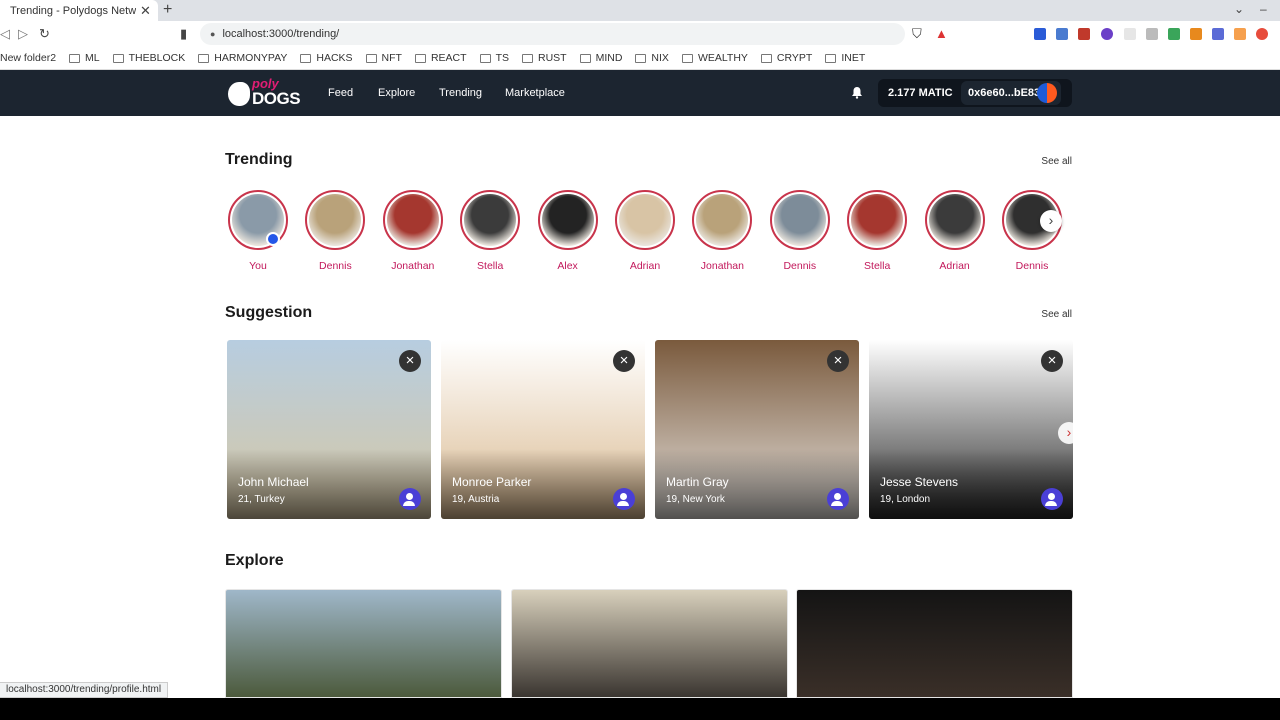  Describe the element at coordinates (383, 58) in the screenshot. I see `bookmark-folder: NFT` at that location.